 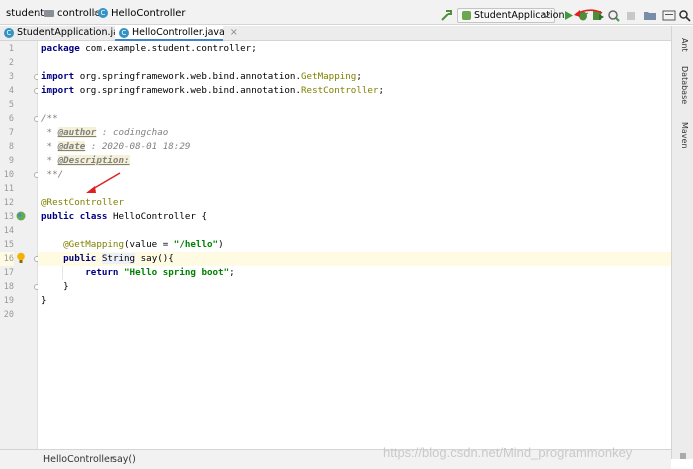 What do you see at coordinates (177, 272) in the screenshot?
I see `string-literal: "Hello spring boot"` at bounding box center [177, 272].